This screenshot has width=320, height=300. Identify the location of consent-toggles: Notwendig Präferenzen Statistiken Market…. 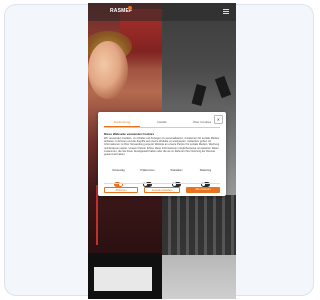
(162, 178).